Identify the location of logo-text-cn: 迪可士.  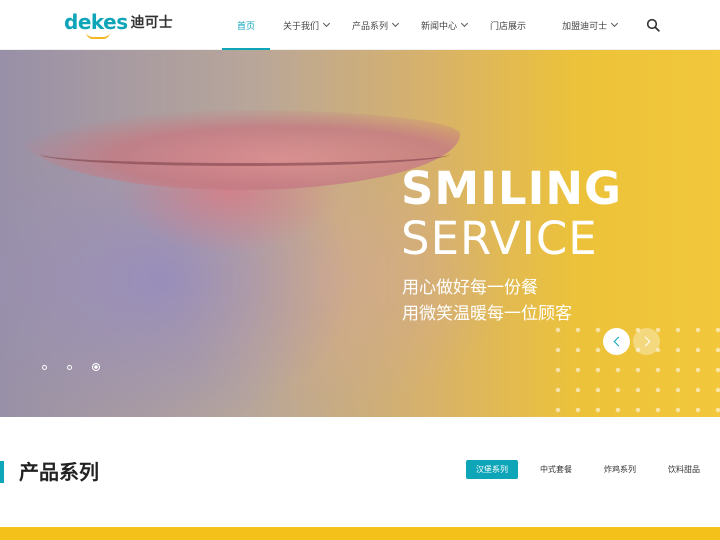
(151, 23).